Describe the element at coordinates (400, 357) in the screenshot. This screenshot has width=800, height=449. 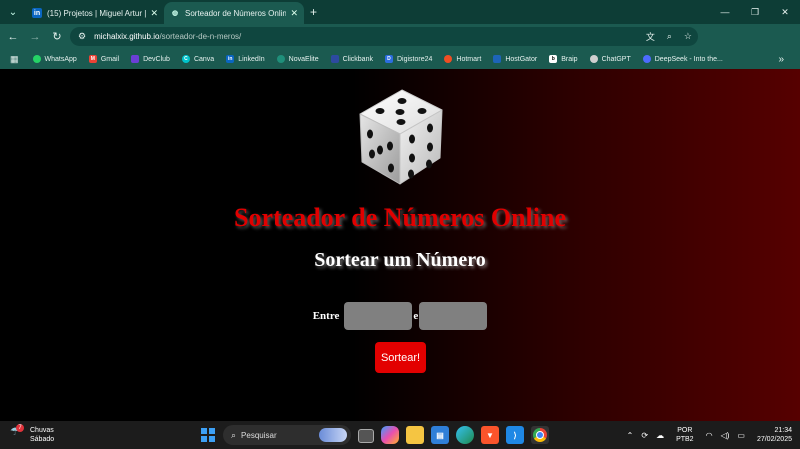
I see `draw-button: Sortear!` at that location.